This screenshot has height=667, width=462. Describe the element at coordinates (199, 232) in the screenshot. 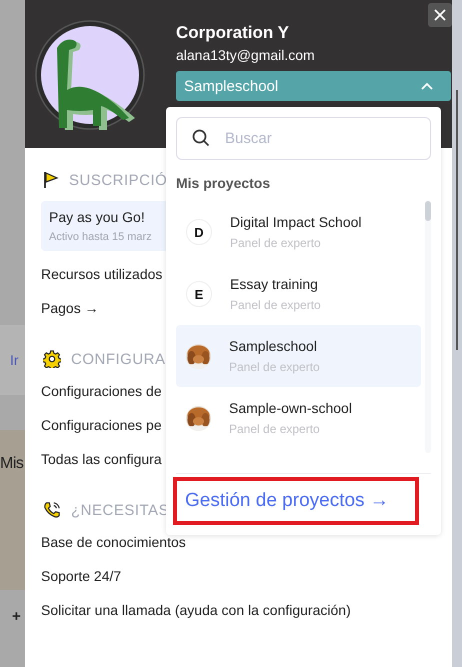

I see `project-avatar: D` at that location.